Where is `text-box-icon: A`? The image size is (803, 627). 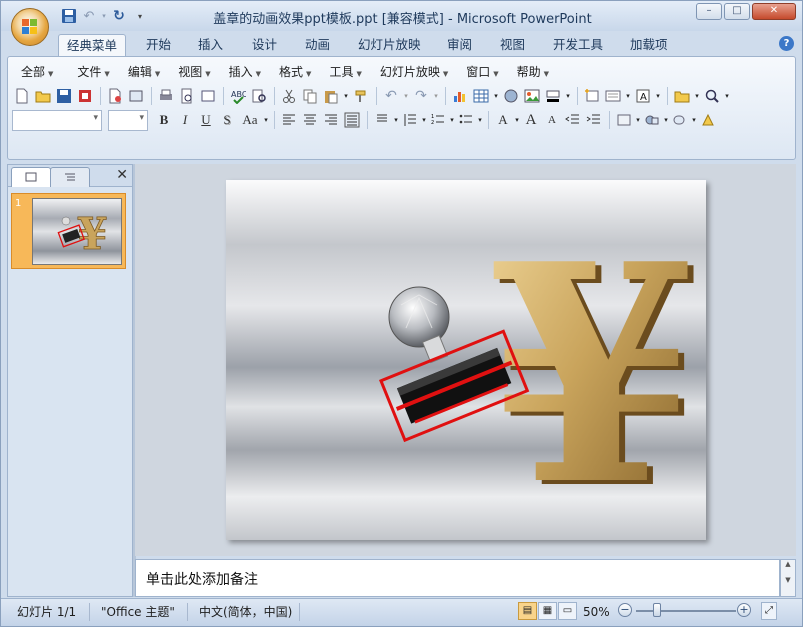
text-box-icon: A is located at coordinates (643, 96).